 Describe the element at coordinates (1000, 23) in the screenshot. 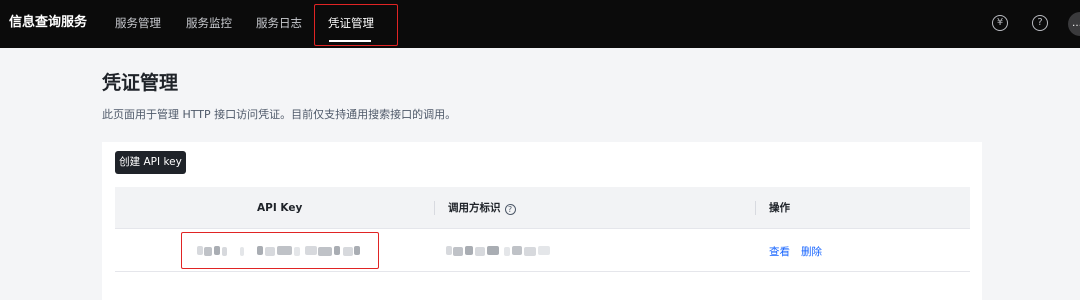

I see `yen-icon: ¥` at that location.